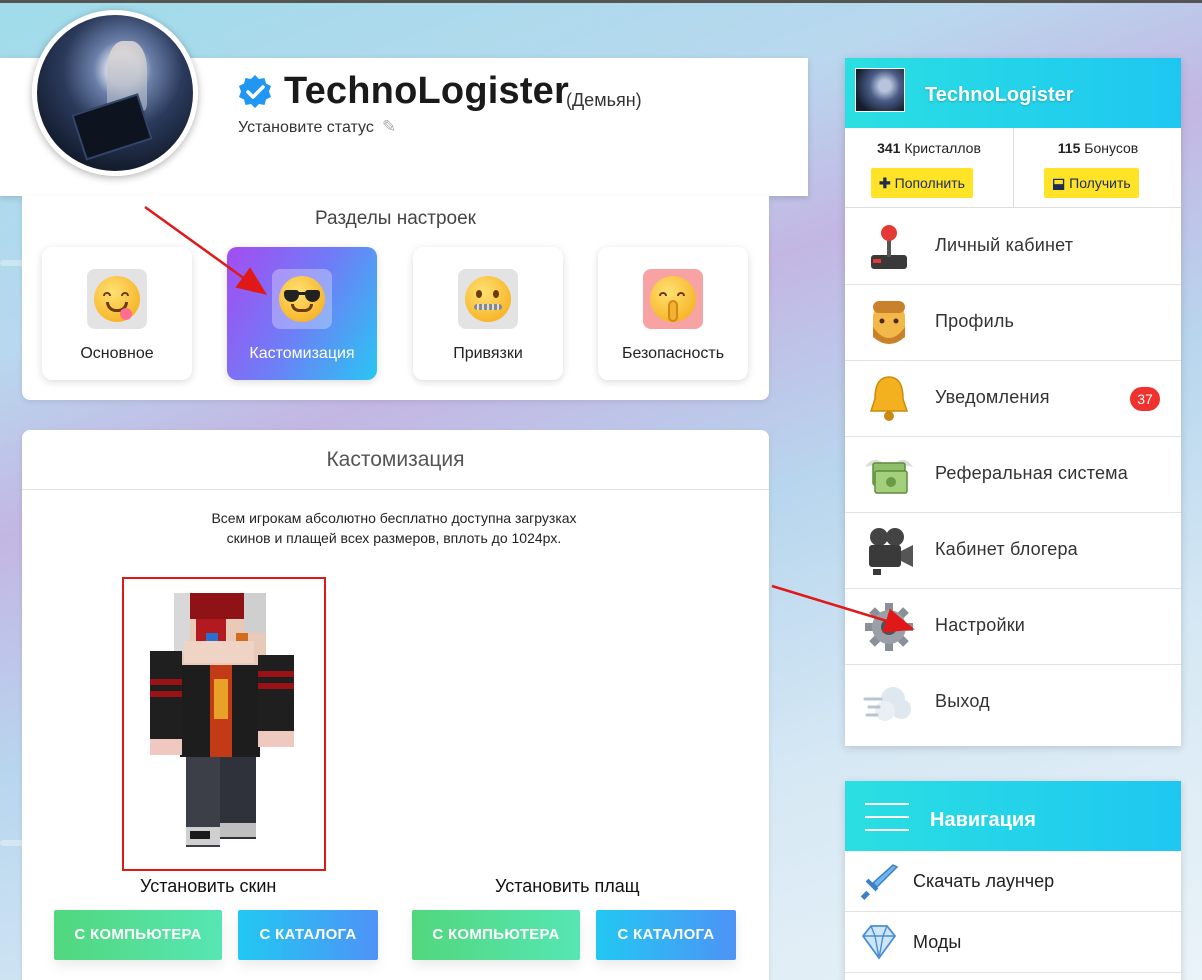  I want to click on tab-customization: Кастомизация, so click(302, 313).